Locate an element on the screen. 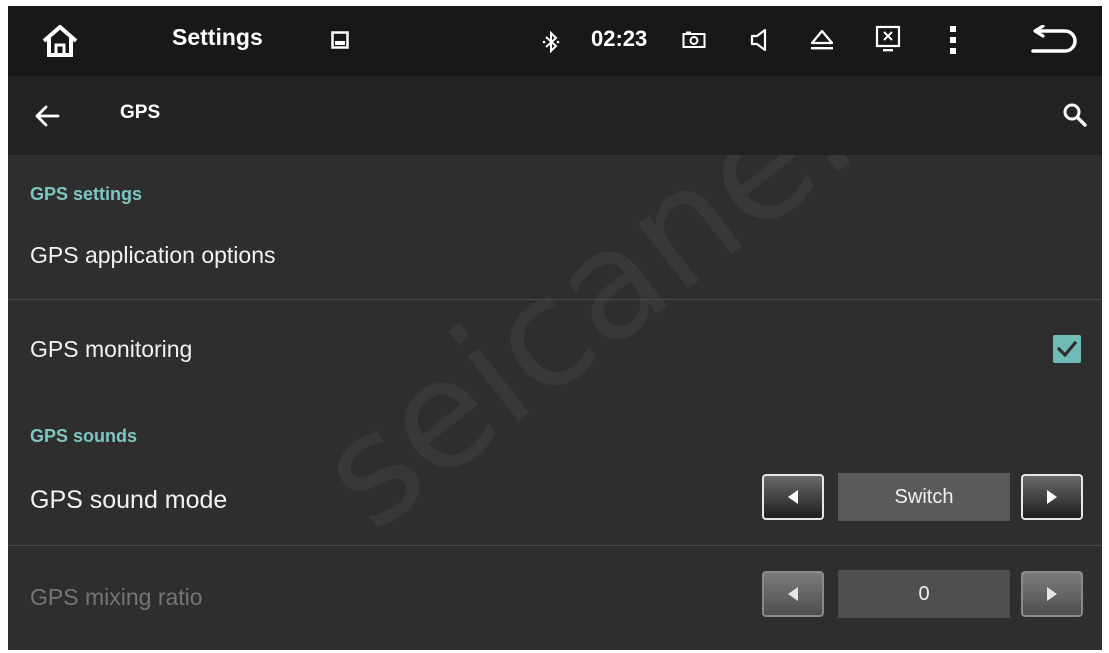 The width and height of the screenshot is (1109, 653). mixing-ratio-value: 0 is located at coordinates (924, 594).